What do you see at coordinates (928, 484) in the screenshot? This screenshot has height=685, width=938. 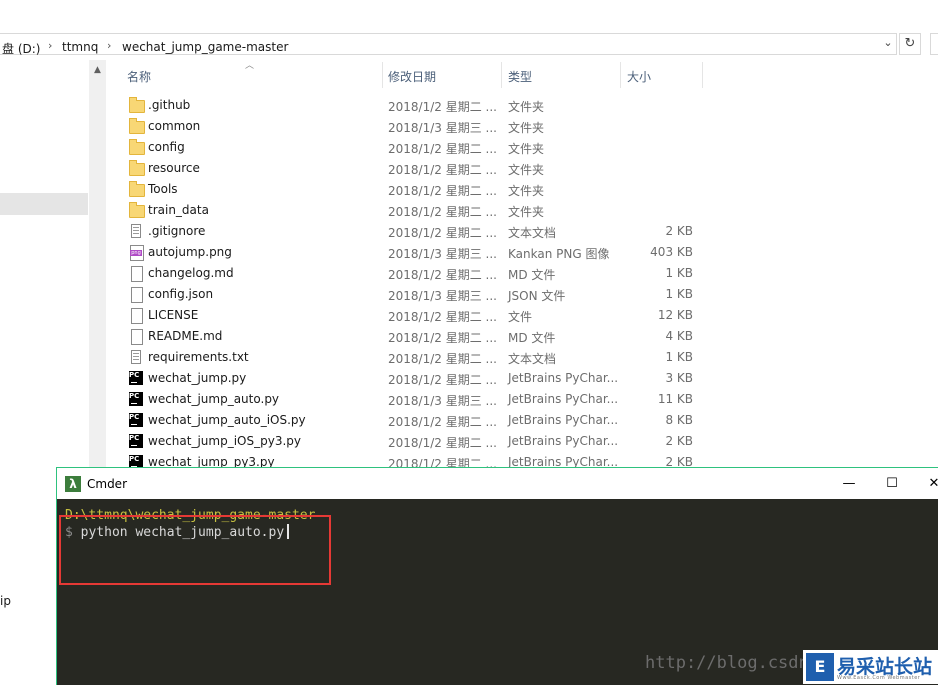 I see `close-button: ✕` at bounding box center [928, 484].